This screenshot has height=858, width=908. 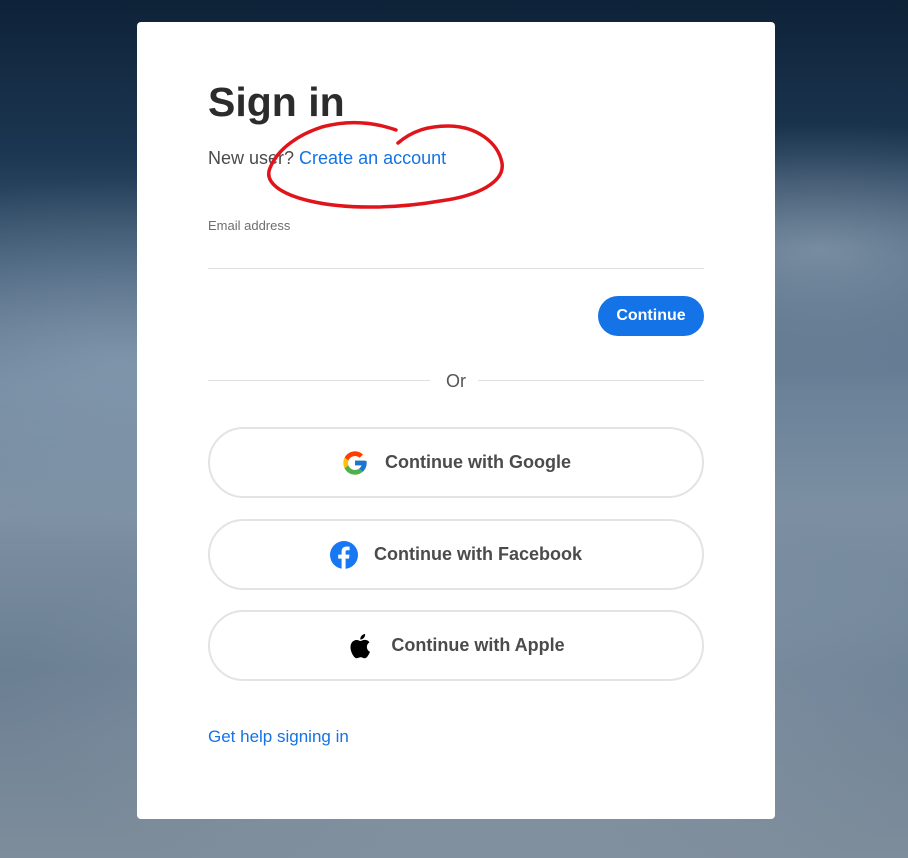 I want to click on apple-button-label: Continue with Apple, so click(x=478, y=645).